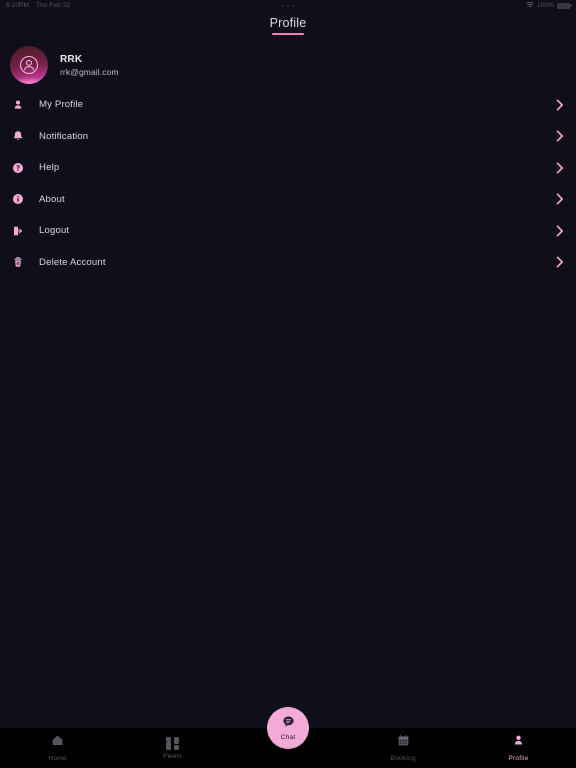 This screenshot has height=768, width=576. Describe the element at coordinates (288, 231) in the screenshot. I see `menu-item-logout: Logout` at that location.